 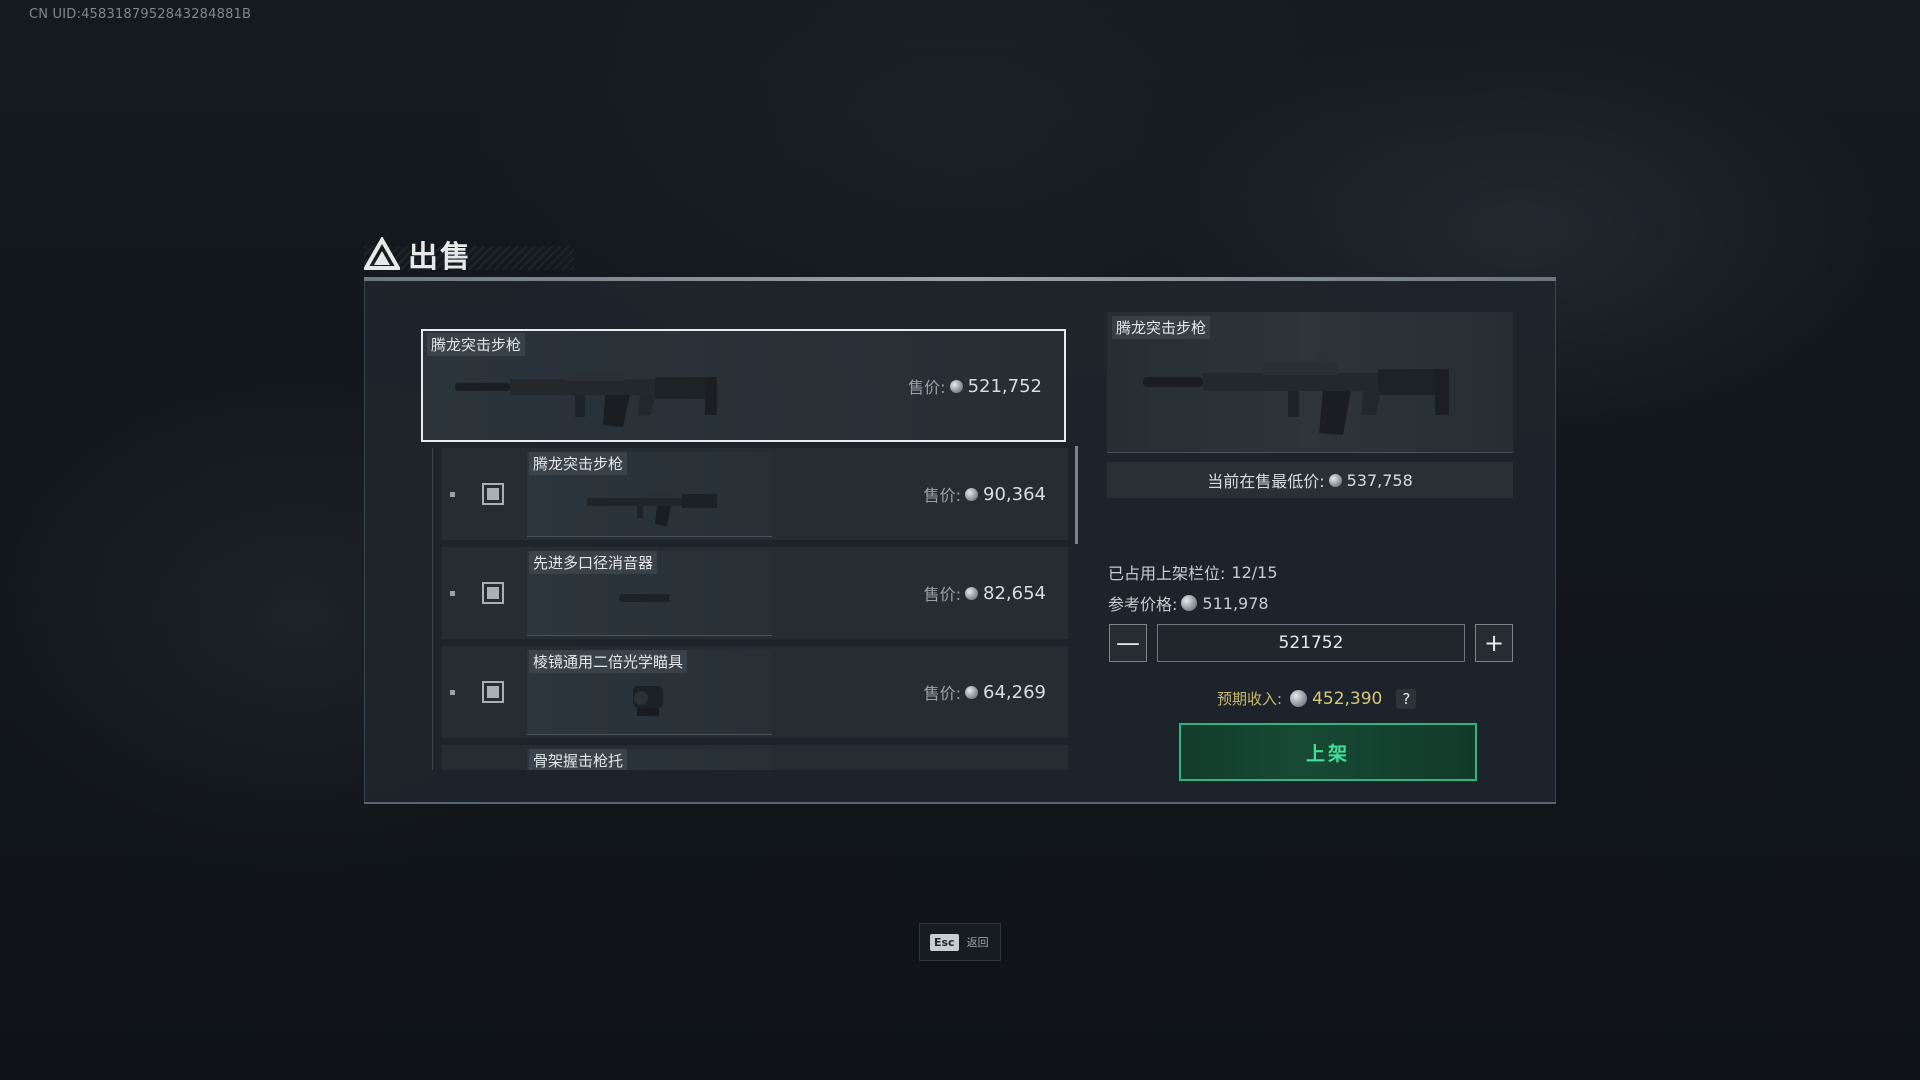 I want to click on panel-top-border, so click(x=960, y=279).